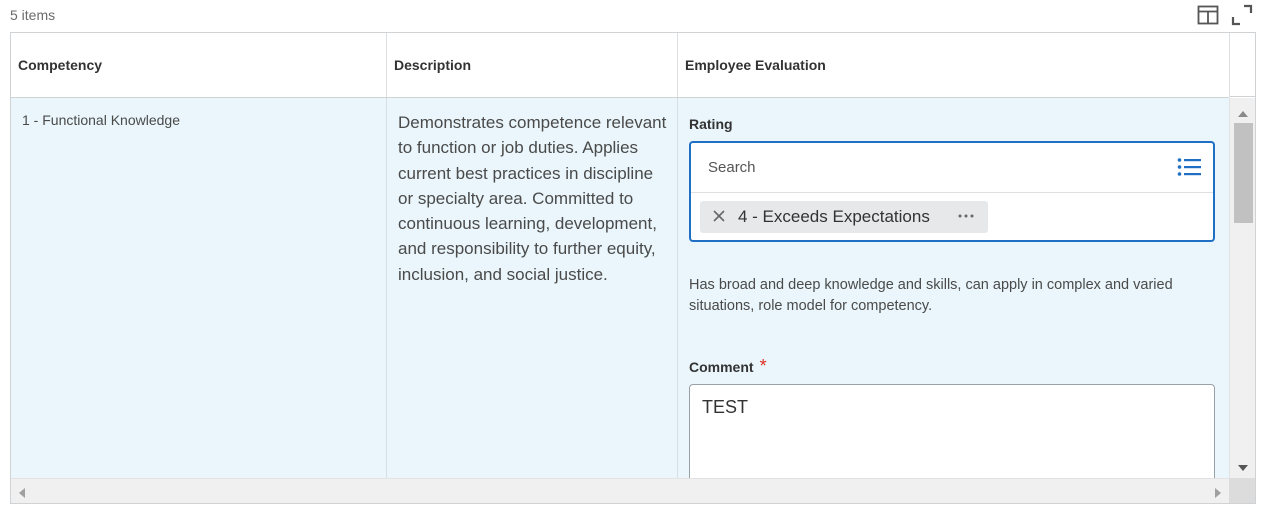 This screenshot has width=1266, height=515. What do you see at coordinates (22, 492) in the screenshot?
I see `scroll-left-arrow-icon` at bounding box center [22, 492].